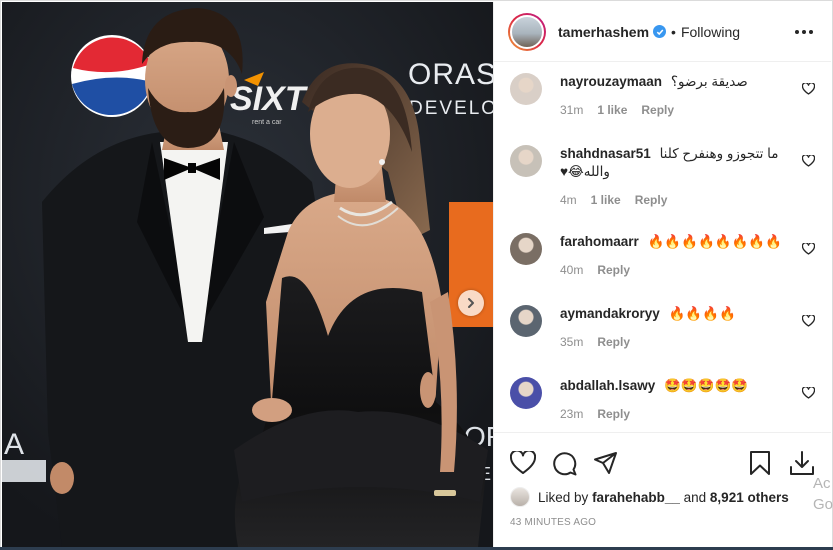 This screenshot has height=550, width=833. I want to click on commenter-username: nayrouzaymaan, so click(611, 81).